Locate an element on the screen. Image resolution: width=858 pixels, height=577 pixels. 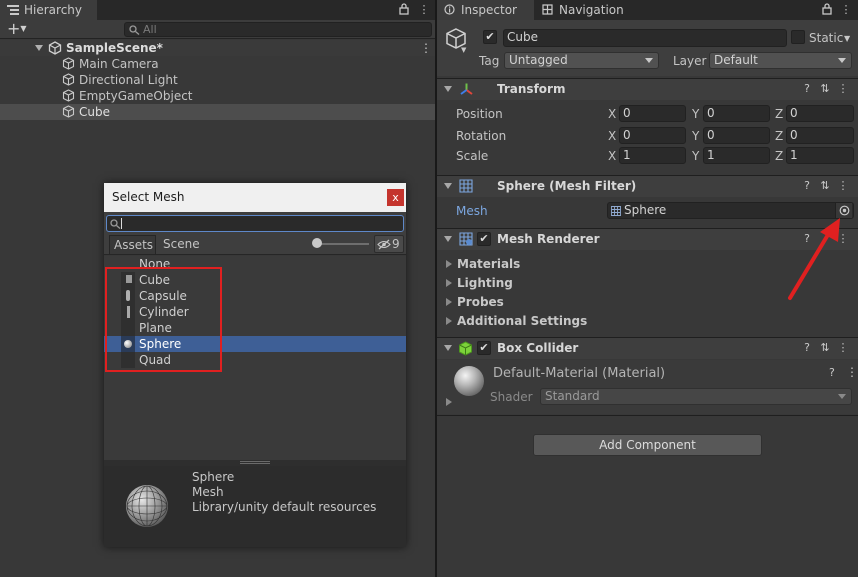
static-label: Static is located at coordinates (826, 38).